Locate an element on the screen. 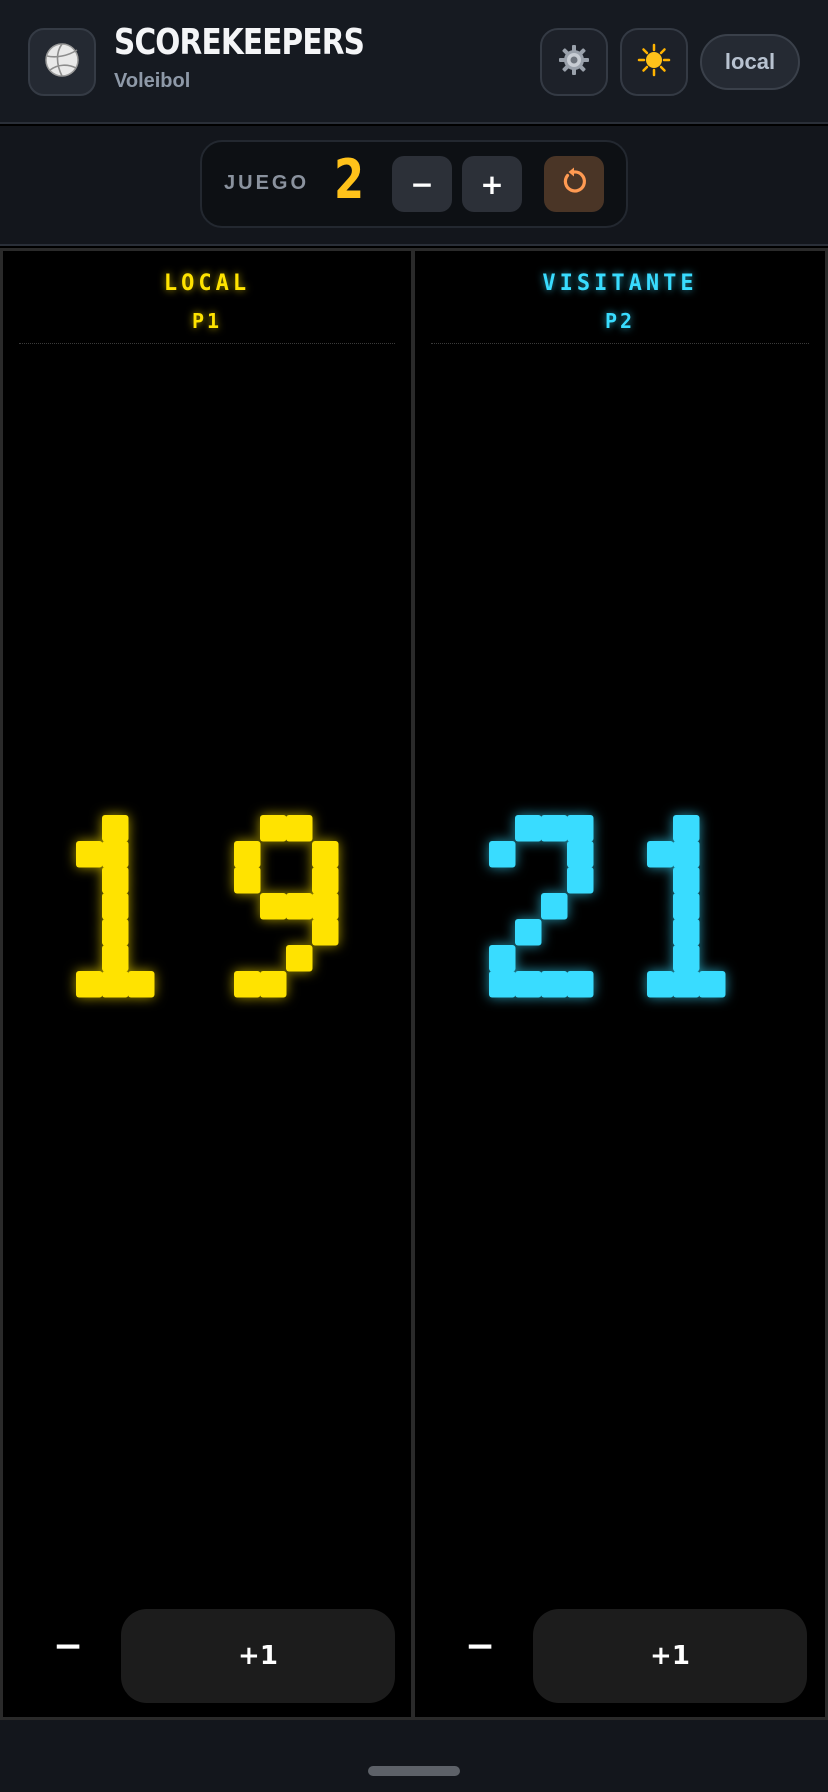  bottom-bar is located at coordinates (414, 1756).